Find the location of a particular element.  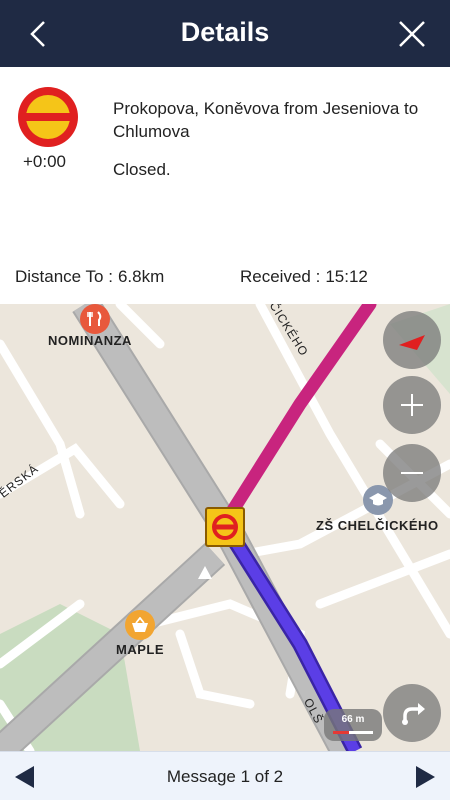

fork-knife-glyph is located at coordinates (94, 318).